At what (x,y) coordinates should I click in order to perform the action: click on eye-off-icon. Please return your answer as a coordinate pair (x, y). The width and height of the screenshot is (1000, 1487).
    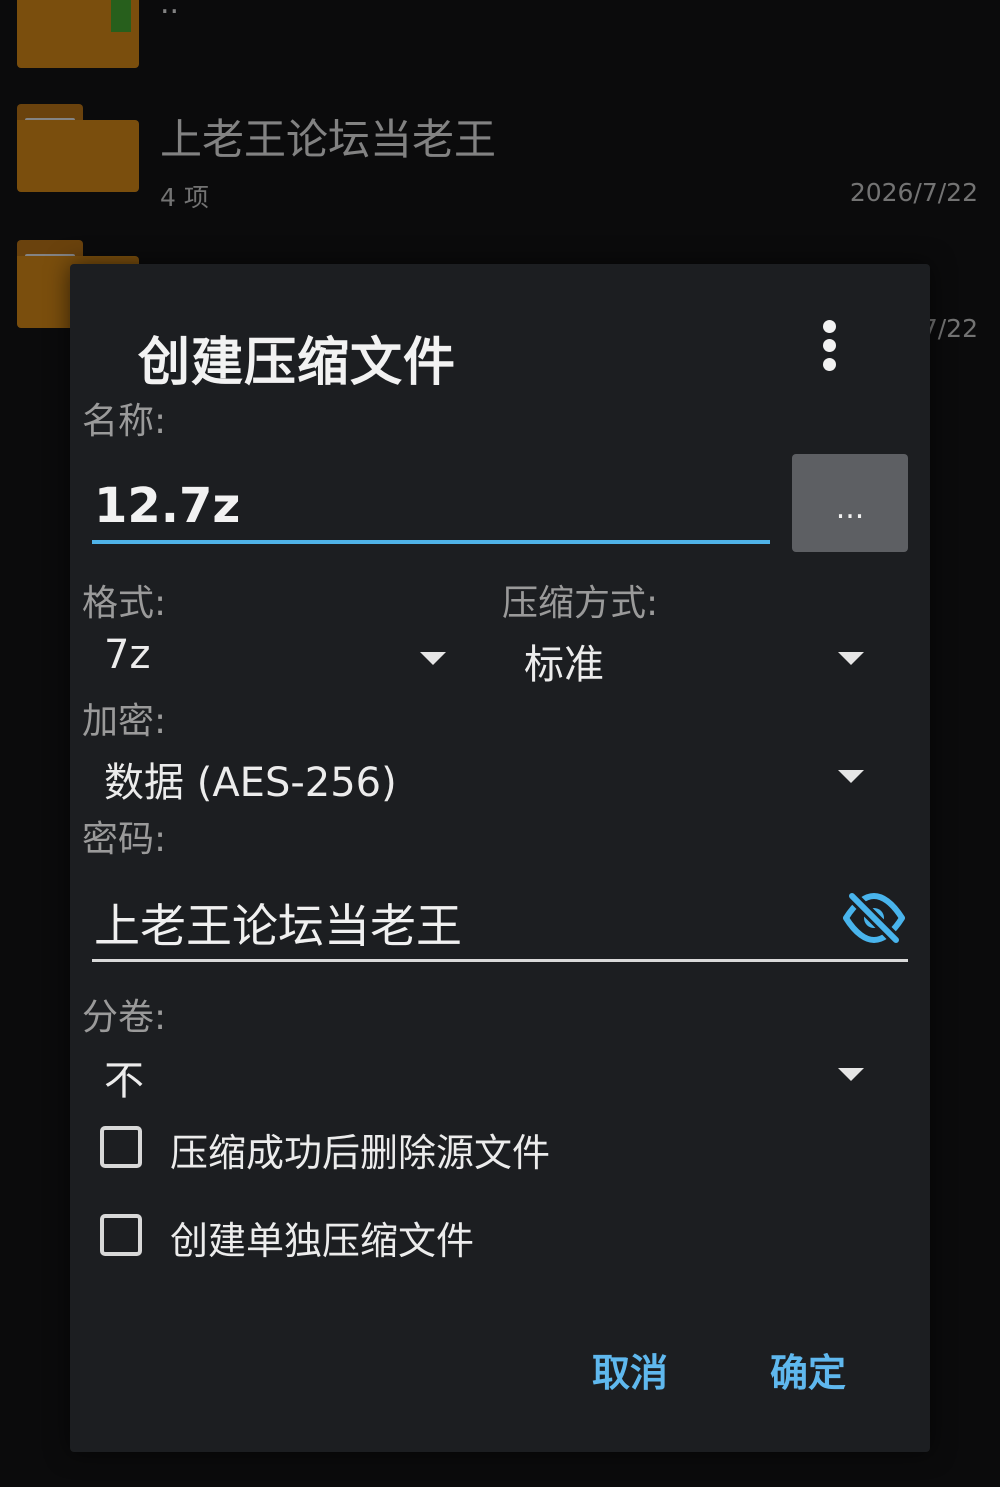
    Looking at the image, I should click on (874, 918).